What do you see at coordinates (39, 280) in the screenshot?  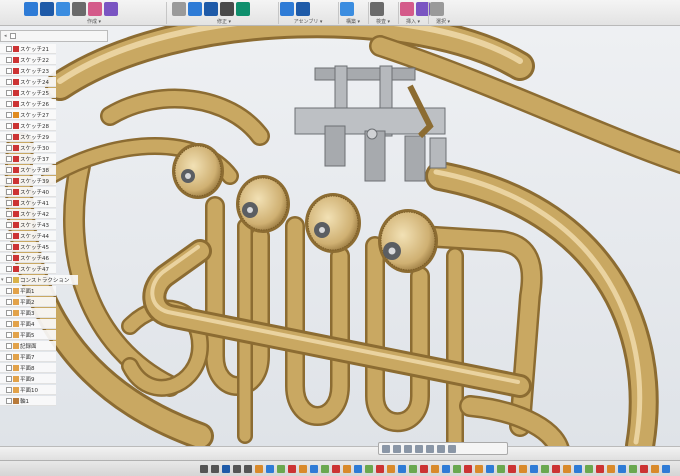 I see `browser-item: ▾ コンストラクション` at bounding box center [39, 280].